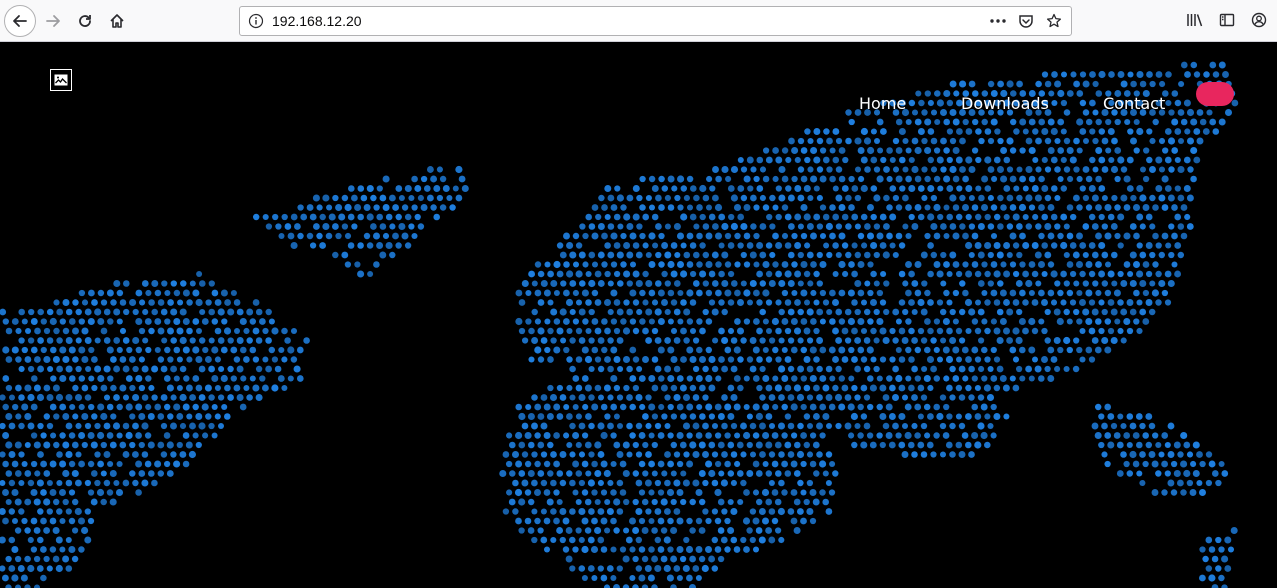 This screenshot has width=1277, height=588. What do you see at coordinates (998, 21) in the screenshot?
I see `page-actions-button` at bounding box center [998, 21].